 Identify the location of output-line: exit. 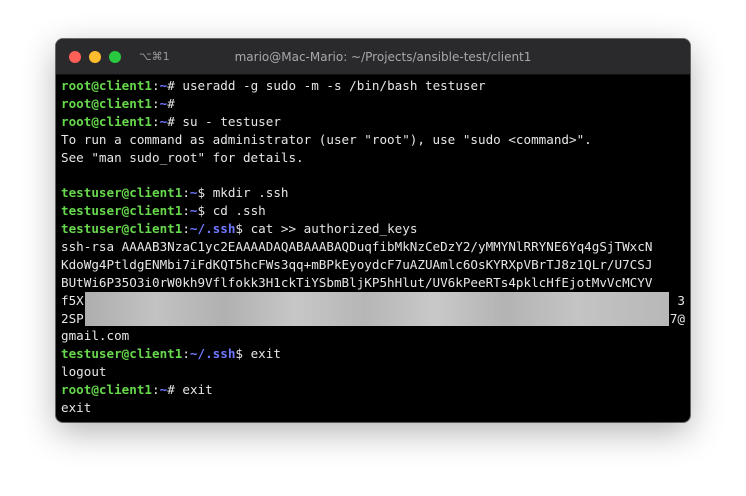
(373, 408).